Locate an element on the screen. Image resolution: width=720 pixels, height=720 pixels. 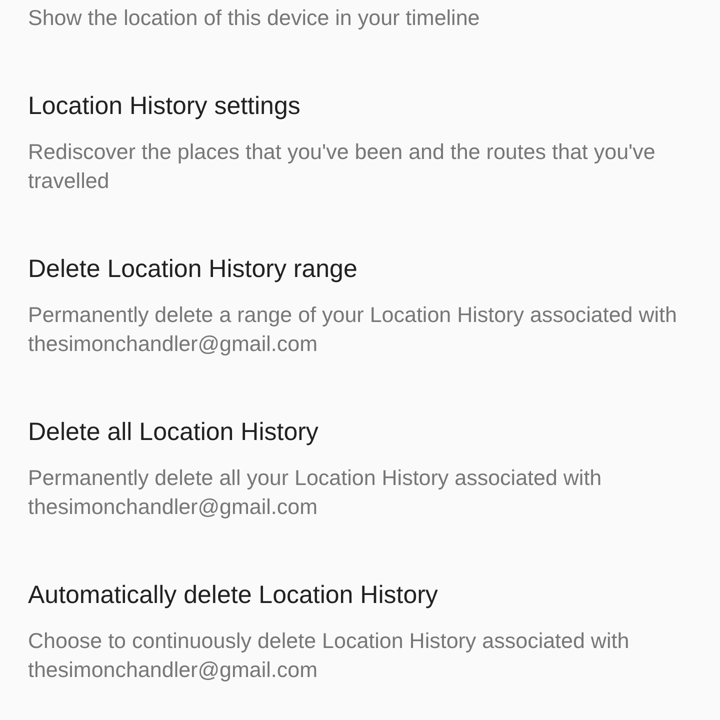
setting-description: Choose to continuously delete Location History associated with thesimonchandler@gmail.com is located at coordinates (329, 656).